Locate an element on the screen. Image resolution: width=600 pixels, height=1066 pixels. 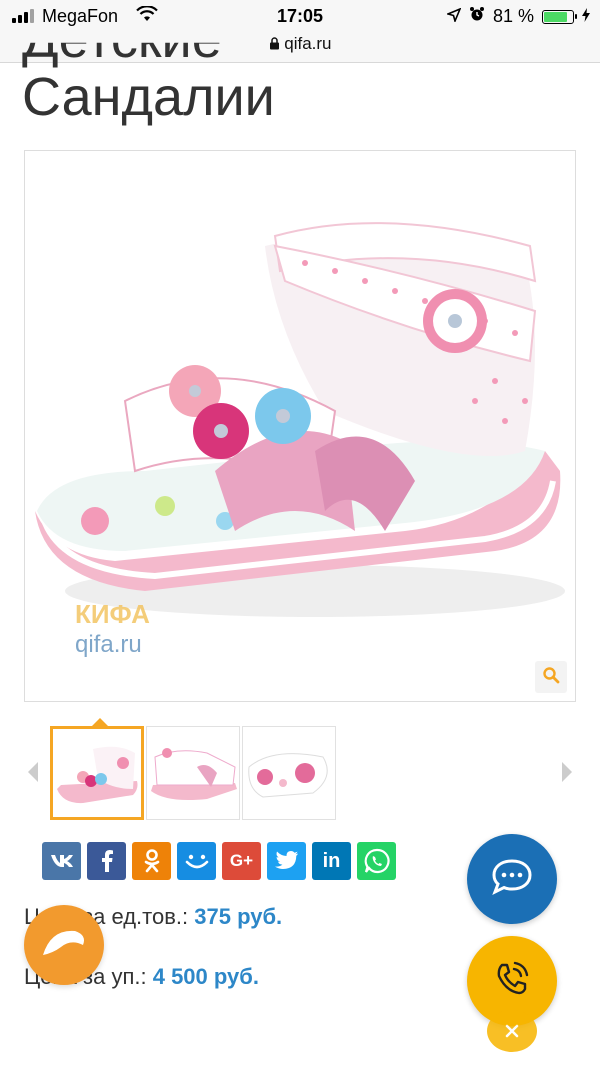
location-arrow-icon is located at coordinates (453, 16).